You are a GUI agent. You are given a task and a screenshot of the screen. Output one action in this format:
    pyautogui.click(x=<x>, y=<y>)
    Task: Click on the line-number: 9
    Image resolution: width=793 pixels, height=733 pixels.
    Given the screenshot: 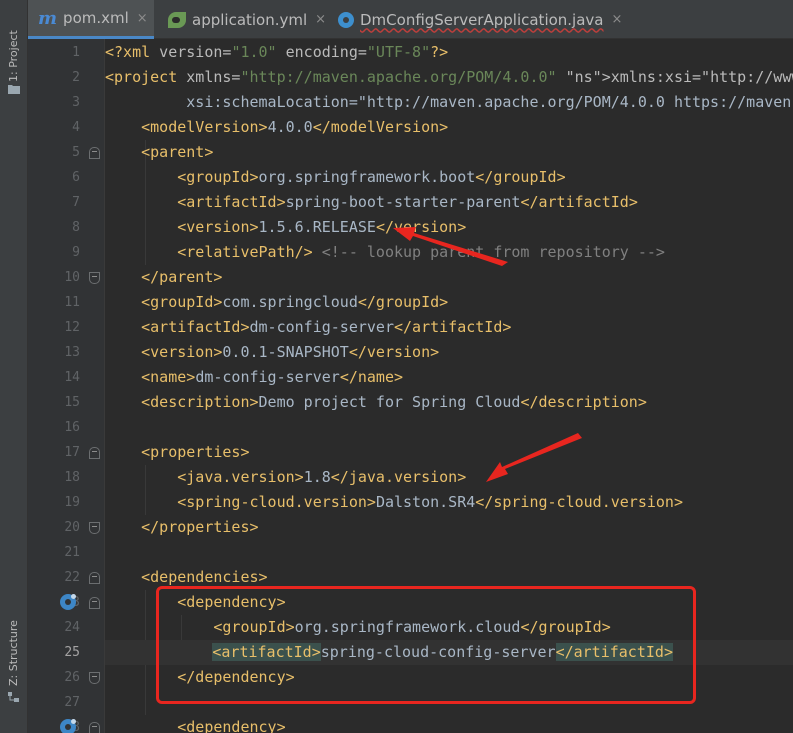 What is the action you would take?
    pyautogui.click(x=76, y=252)
    